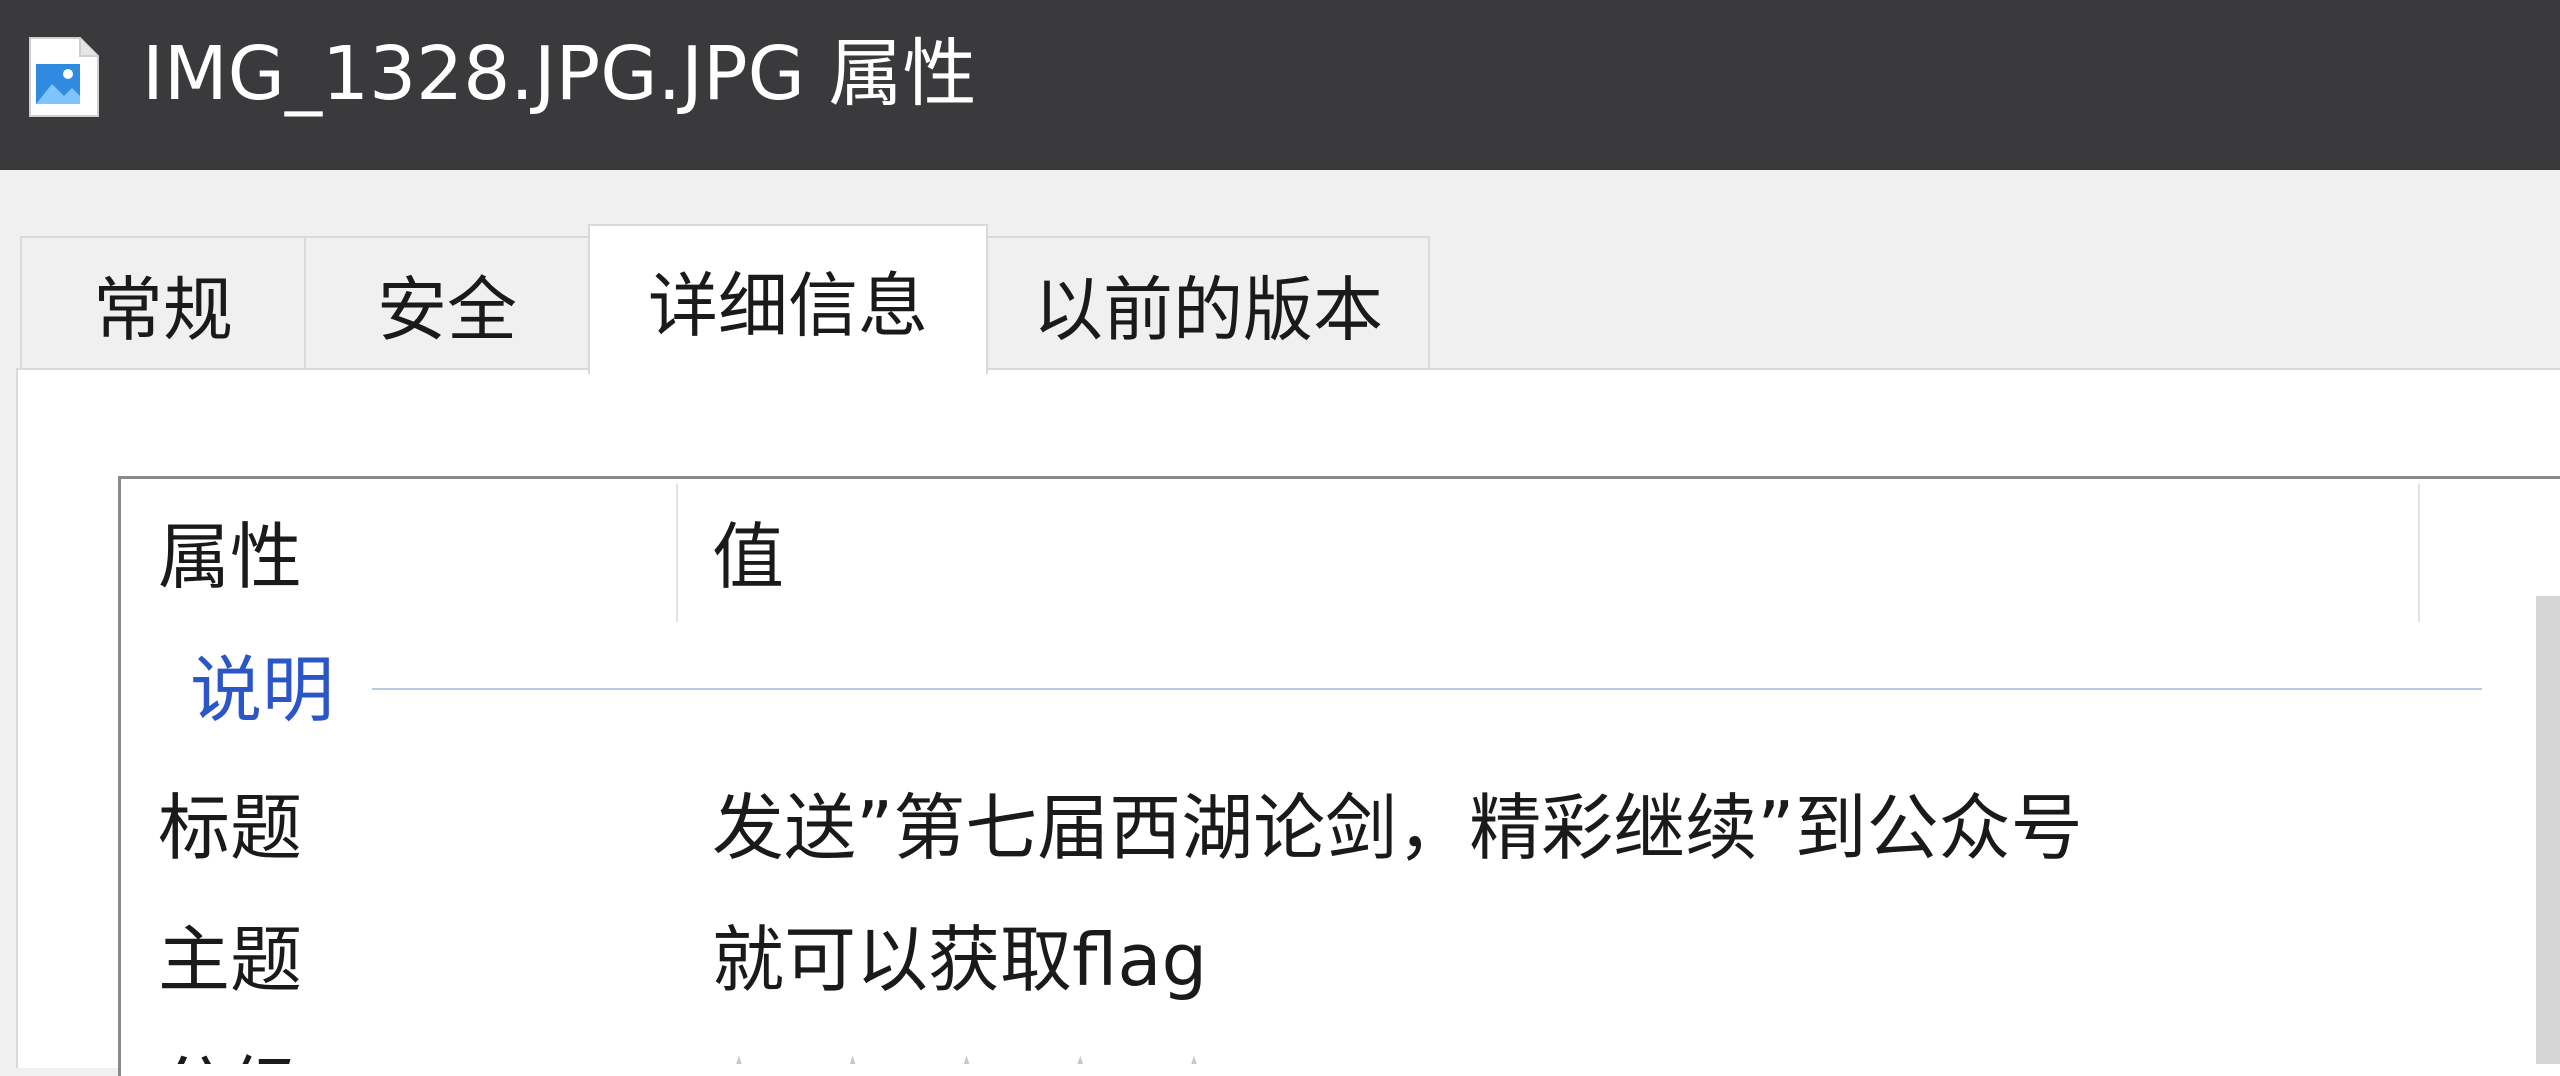 Image resolution: width=2560 pixels, height=1076 pixels. What do you see at coordinates (1208, 309) in the screenshot?
I see `tab-label: 以前的版本` at bounding box center [1208, 309].